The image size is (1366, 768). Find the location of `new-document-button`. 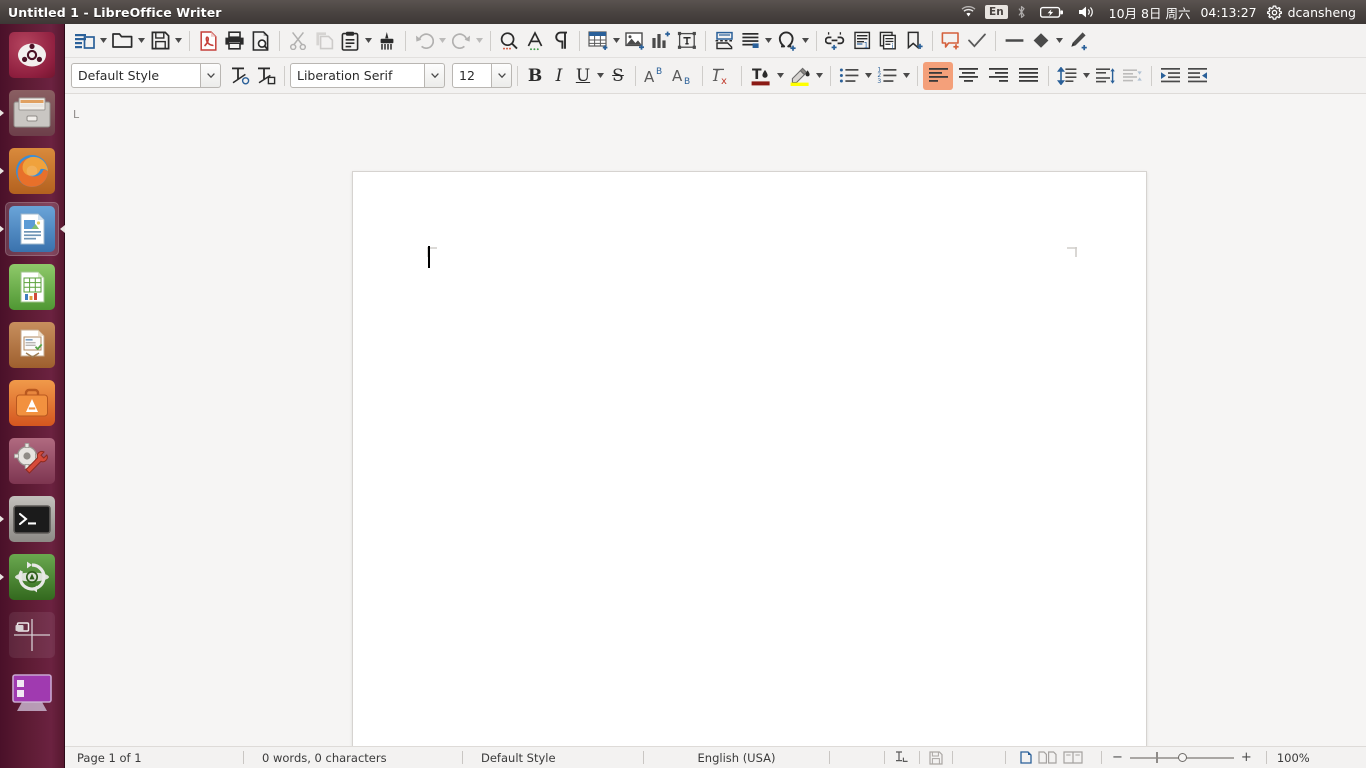

new-document-button is located at coordinates (84, 41).